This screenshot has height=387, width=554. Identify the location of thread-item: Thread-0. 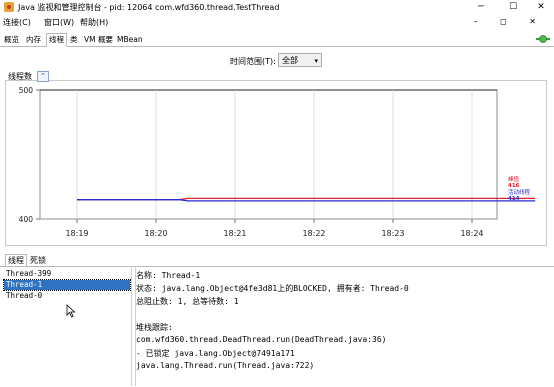
(67, 296).